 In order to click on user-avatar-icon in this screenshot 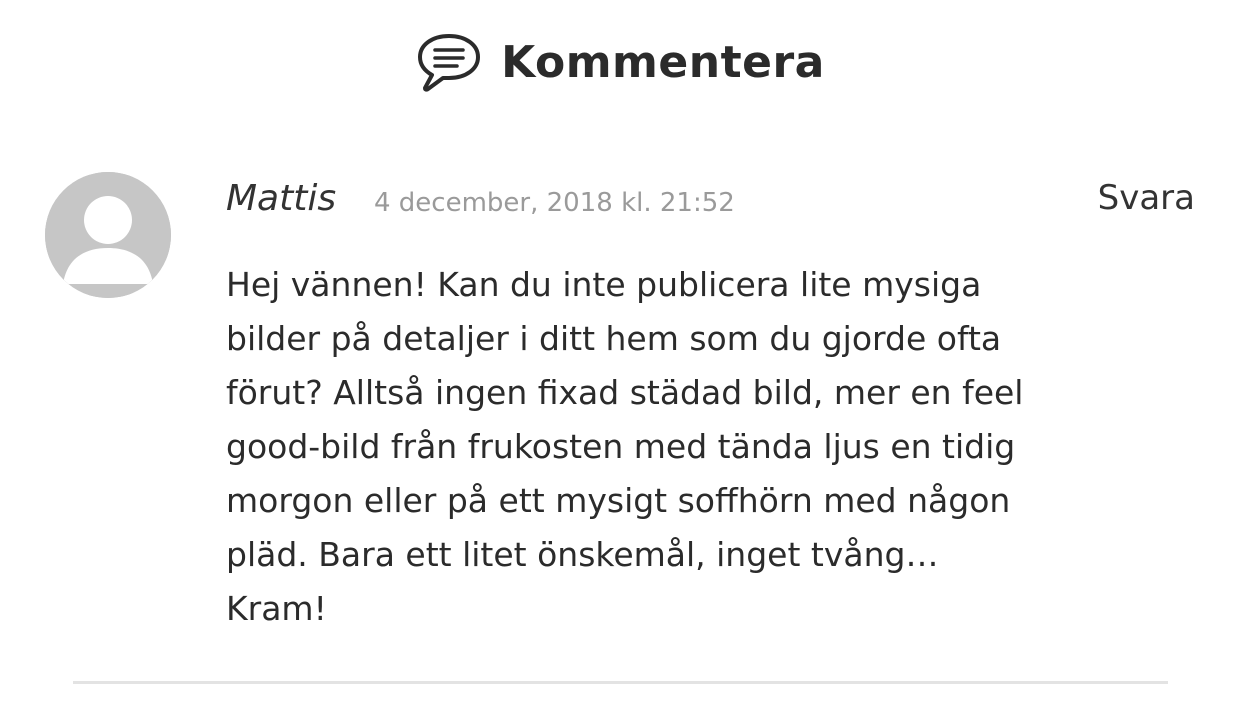, I will do `click(108, 235)`.